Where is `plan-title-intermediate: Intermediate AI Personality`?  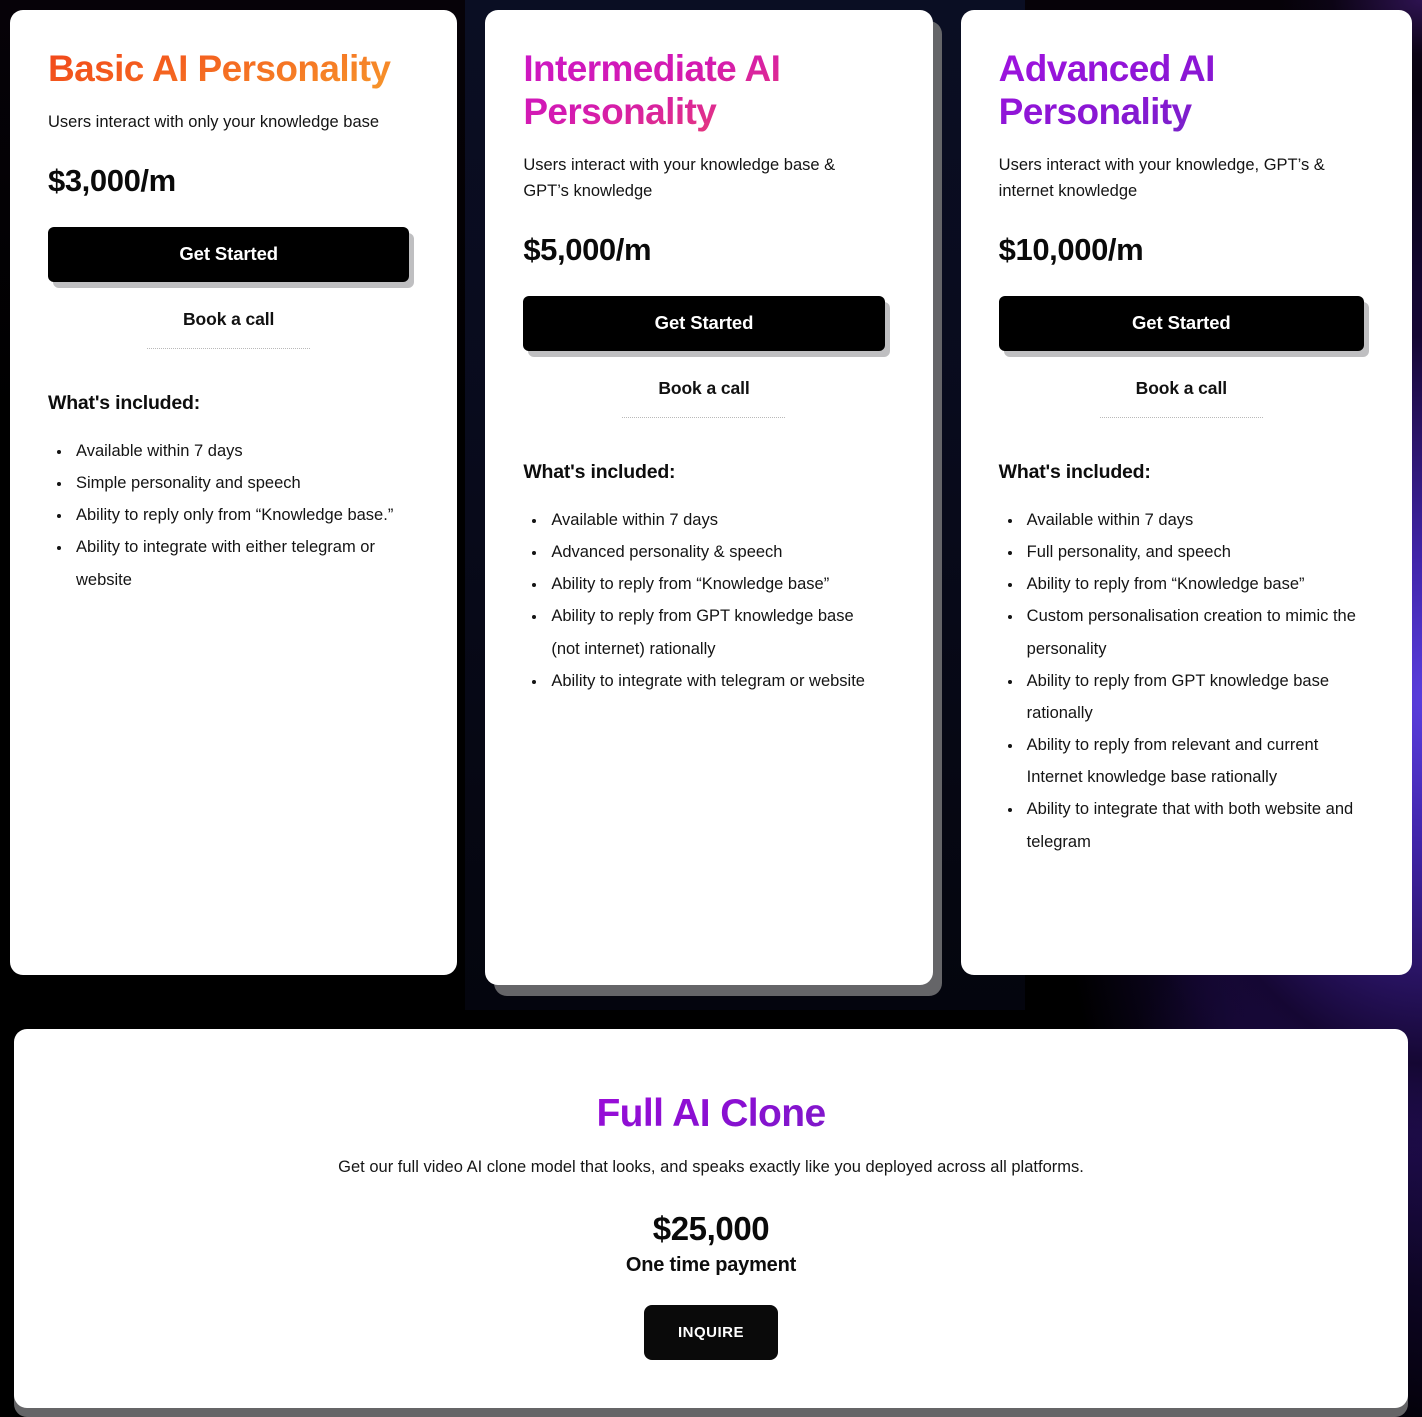 plan-title-intermediate: Intermediate AI Personality is located at coordinates (703, 91).